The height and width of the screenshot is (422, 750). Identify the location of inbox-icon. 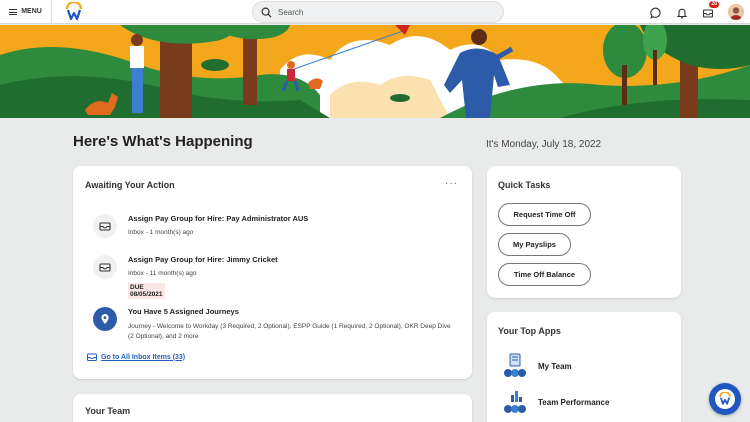
(92, 357).